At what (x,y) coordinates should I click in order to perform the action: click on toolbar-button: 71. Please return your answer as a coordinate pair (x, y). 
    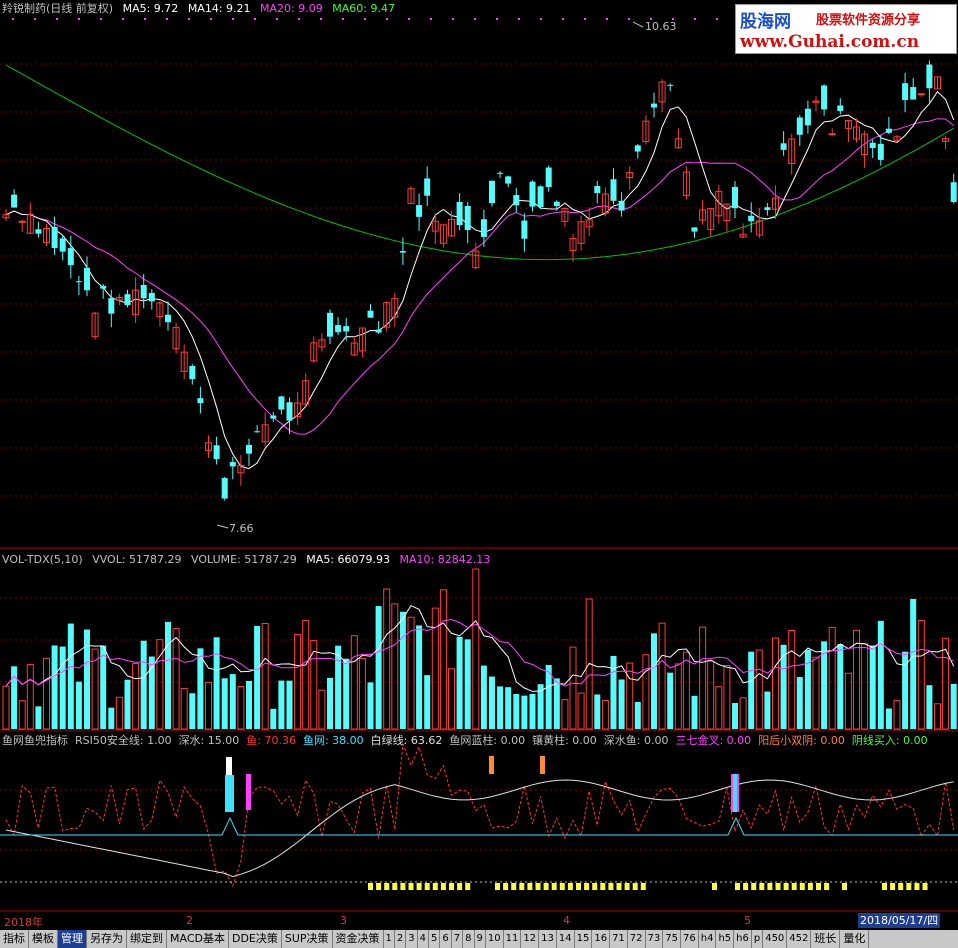
    Looking at the image, I should click on (619, 939).